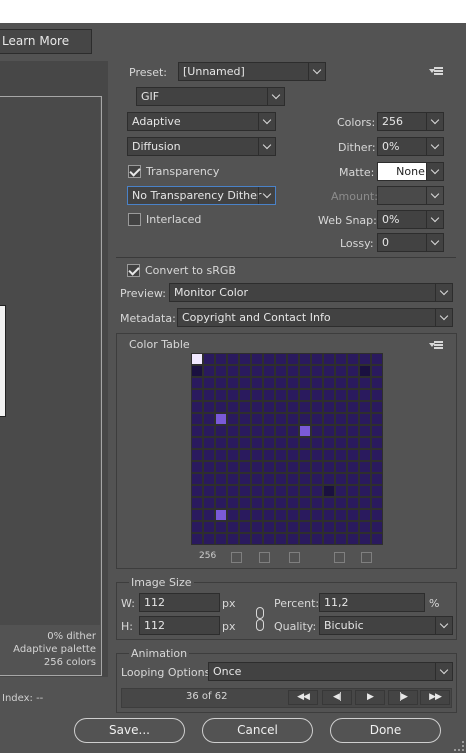  Describe the element at coordinates (410, 219) in the screenshot. I see `websnap-select: 0%` at that location.